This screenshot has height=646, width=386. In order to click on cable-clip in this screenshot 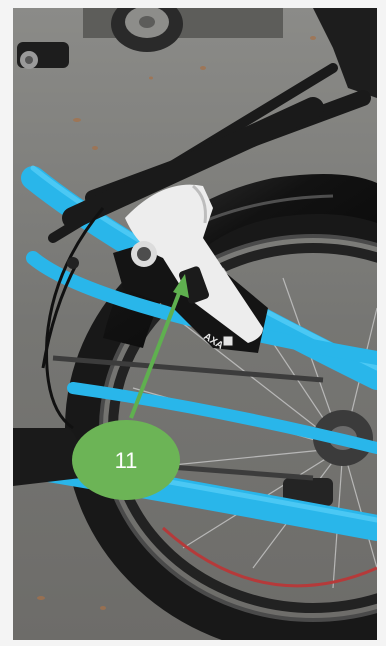, I will do `click(73, 263)`.